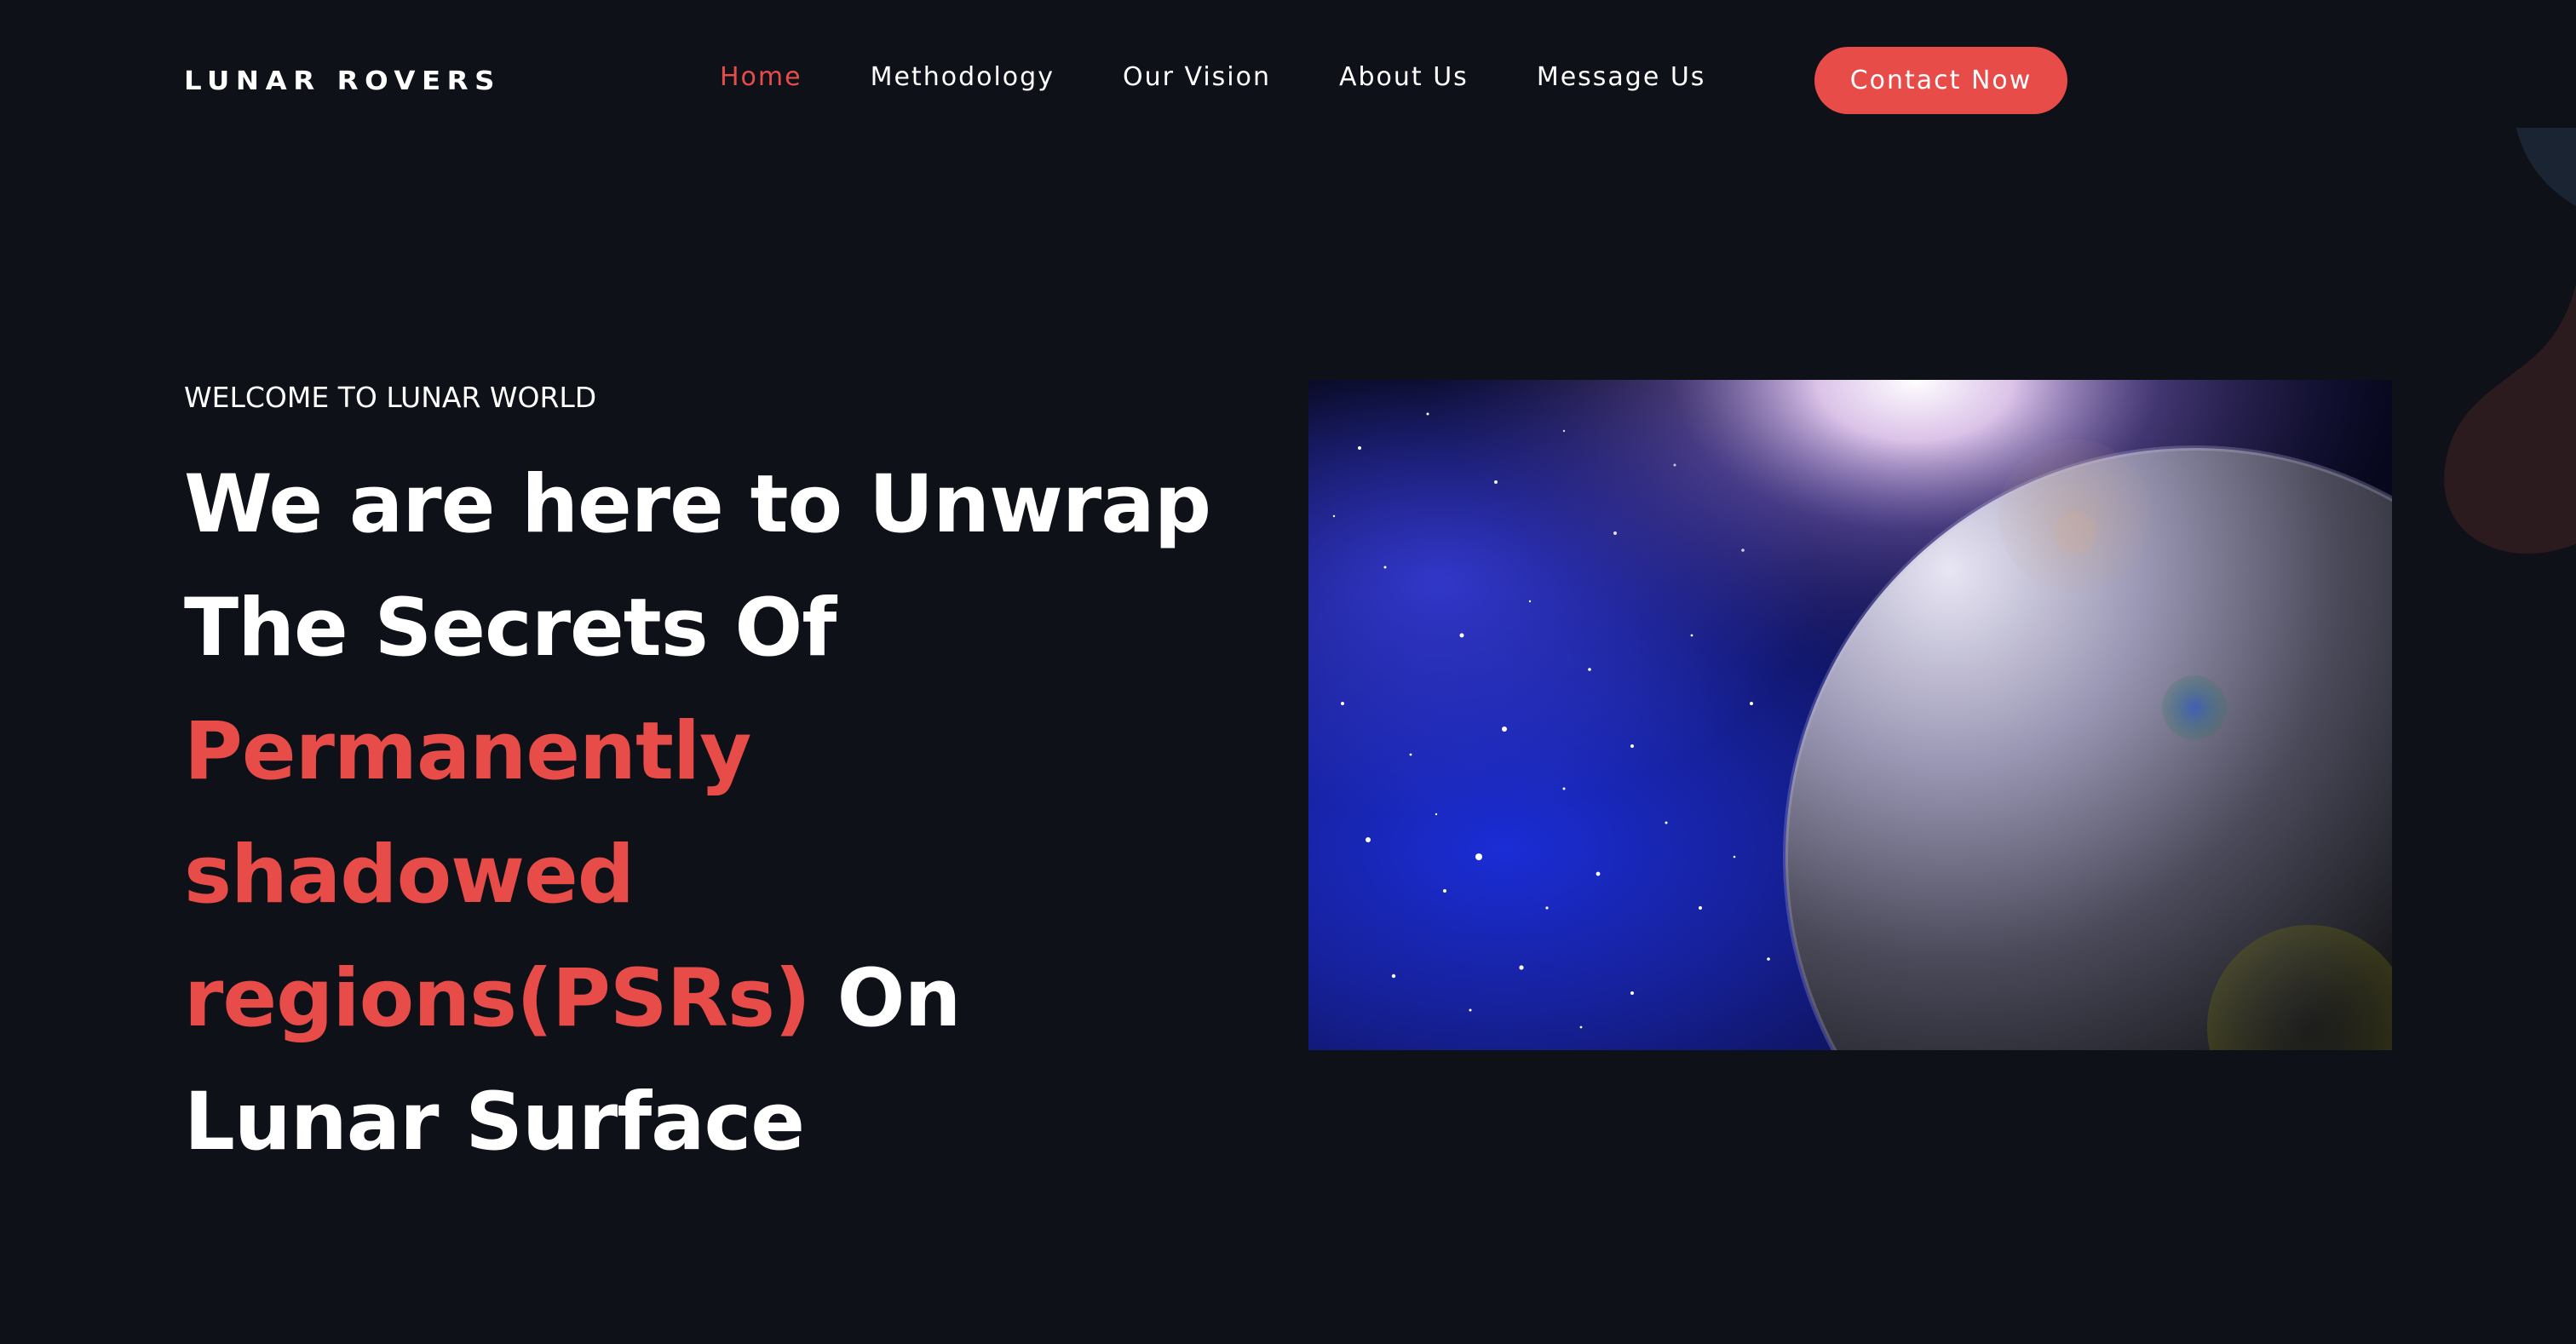 The width and height of the screenshot is (2576, 1344). Describe the element at coordinates (697, 504) in the screenshot. I see `headline-line-1: We are here to Unwrap` at that location.